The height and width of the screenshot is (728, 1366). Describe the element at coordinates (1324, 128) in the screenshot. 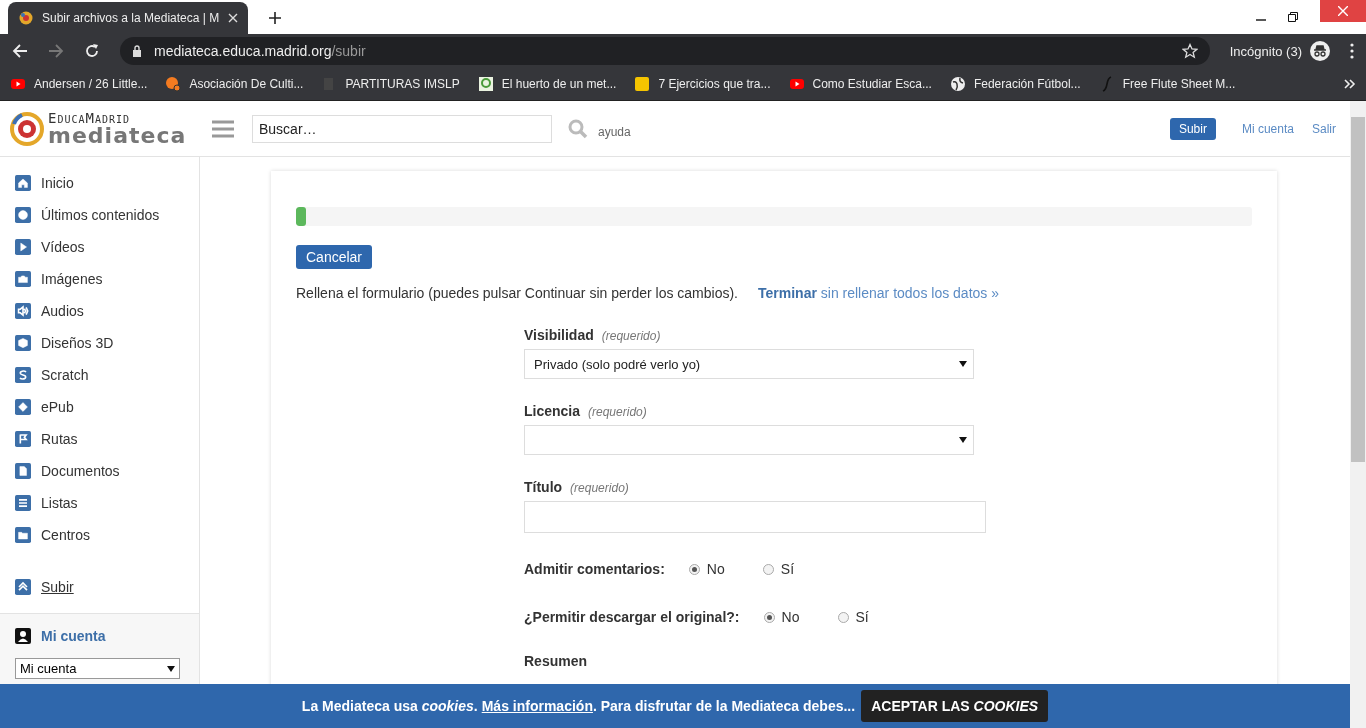

I see `logout-link: Salir` at that location.